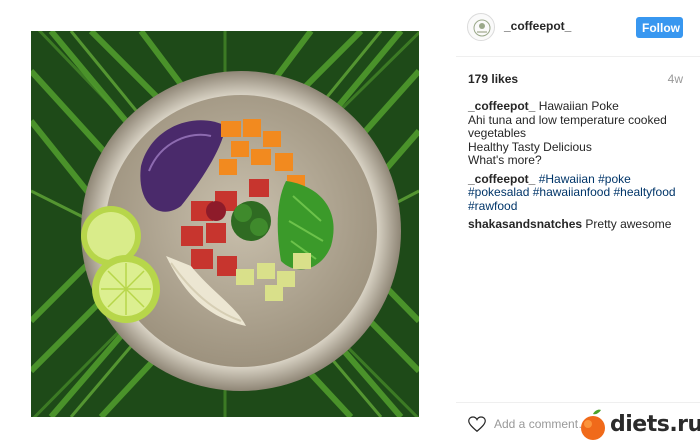  What do you see at coordinates (567, 179) in the screenshot?
I see `hashtag-link: #Hawaiian` at bounding box center [567, 179].